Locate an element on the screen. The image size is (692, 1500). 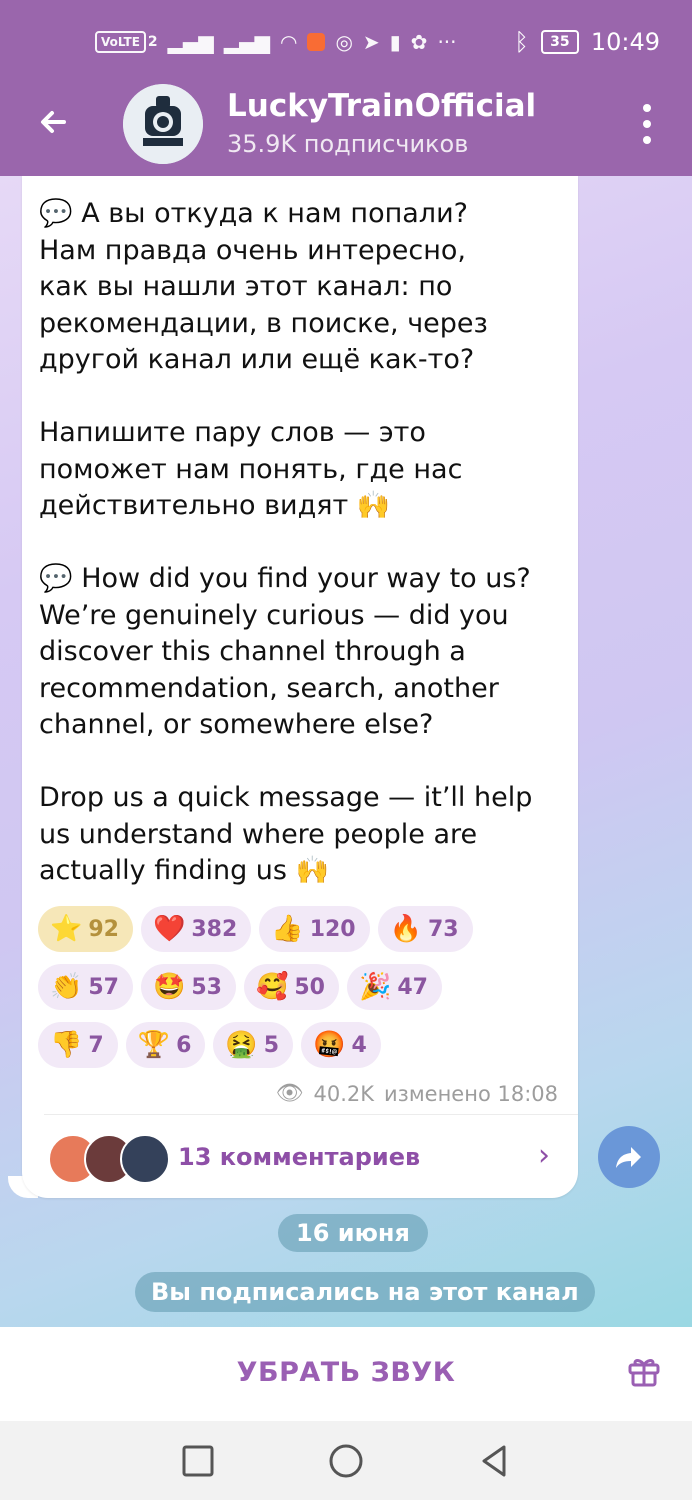
reaction-heart: ❤️ 382 is located at coordinates (196, 929).